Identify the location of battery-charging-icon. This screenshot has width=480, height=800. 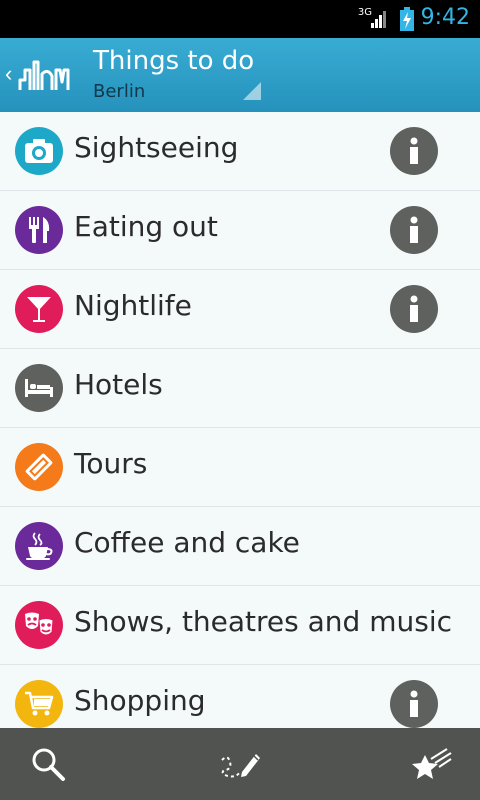
(407, 19).